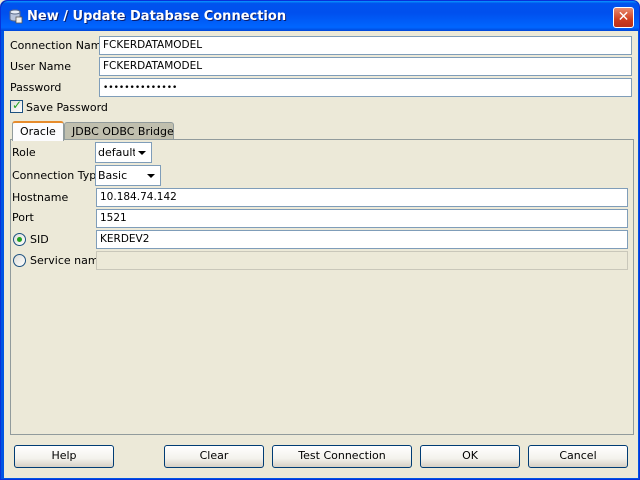 The image size is (640, 480). Describe the element at coordinates (19, 260) in the screenshot. I see `service-name-radio` at that location.